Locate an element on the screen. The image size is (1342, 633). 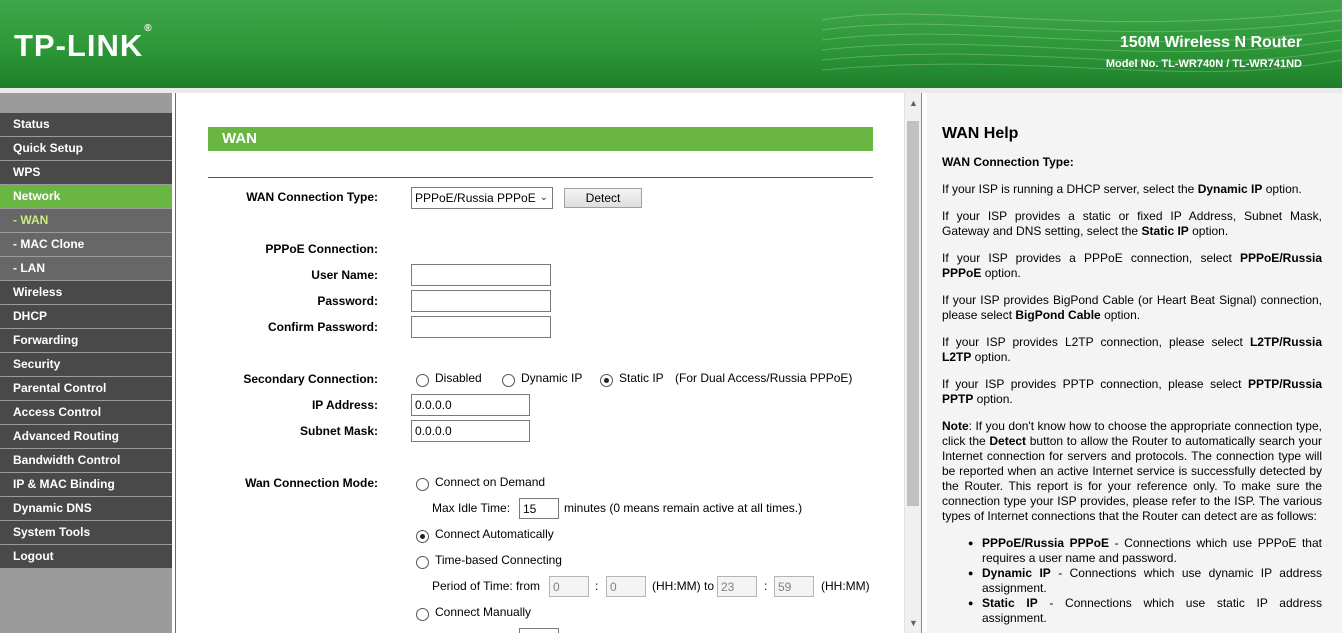
sidebar-item-logout: Logout is located at coordinates (86, 557).